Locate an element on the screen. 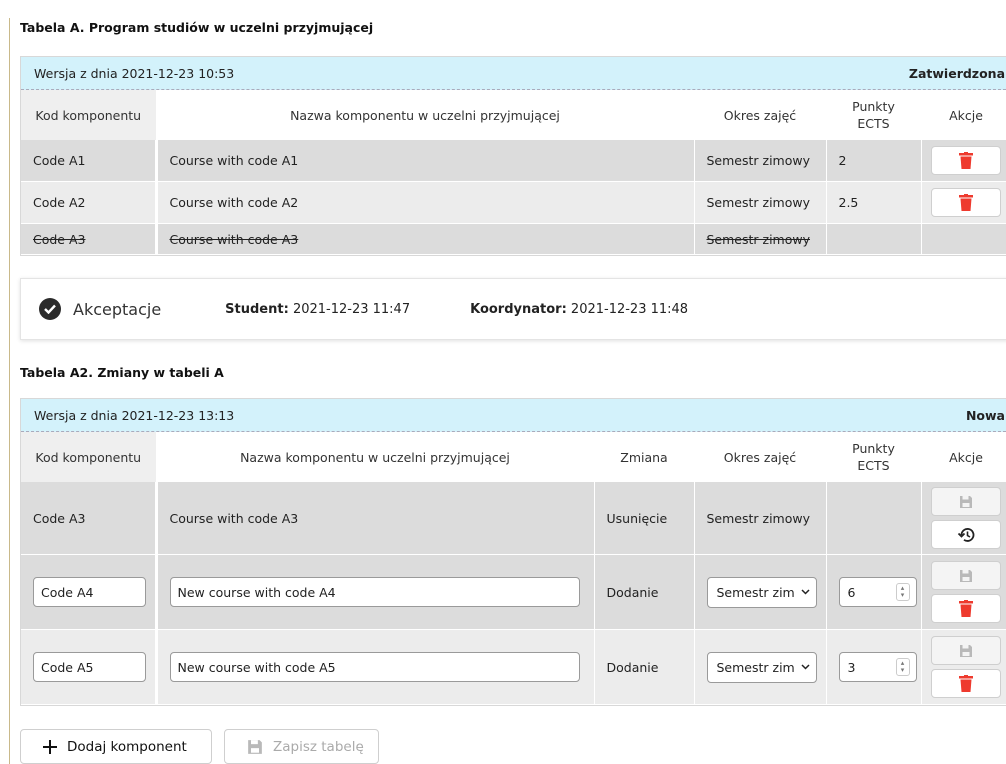 The width and height of the screenshot is (1006, 764). cell-name: Course with code A1 is located at coordinates (425, 161).